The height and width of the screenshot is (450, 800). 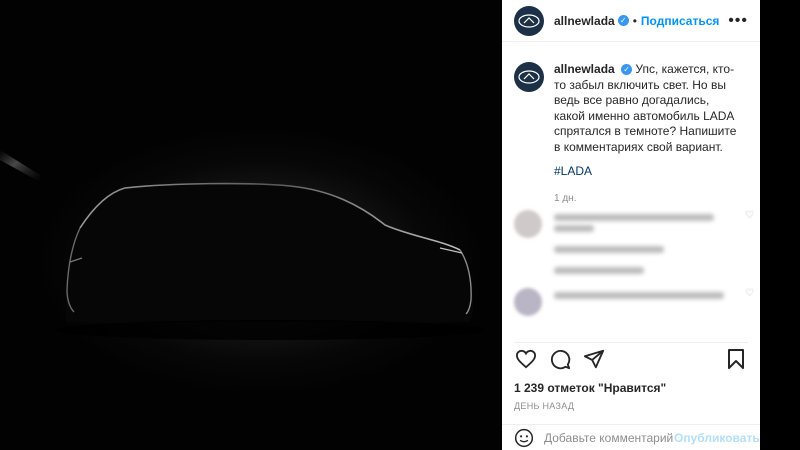 I want to click on account-avatar, so click(x=529, y=20).